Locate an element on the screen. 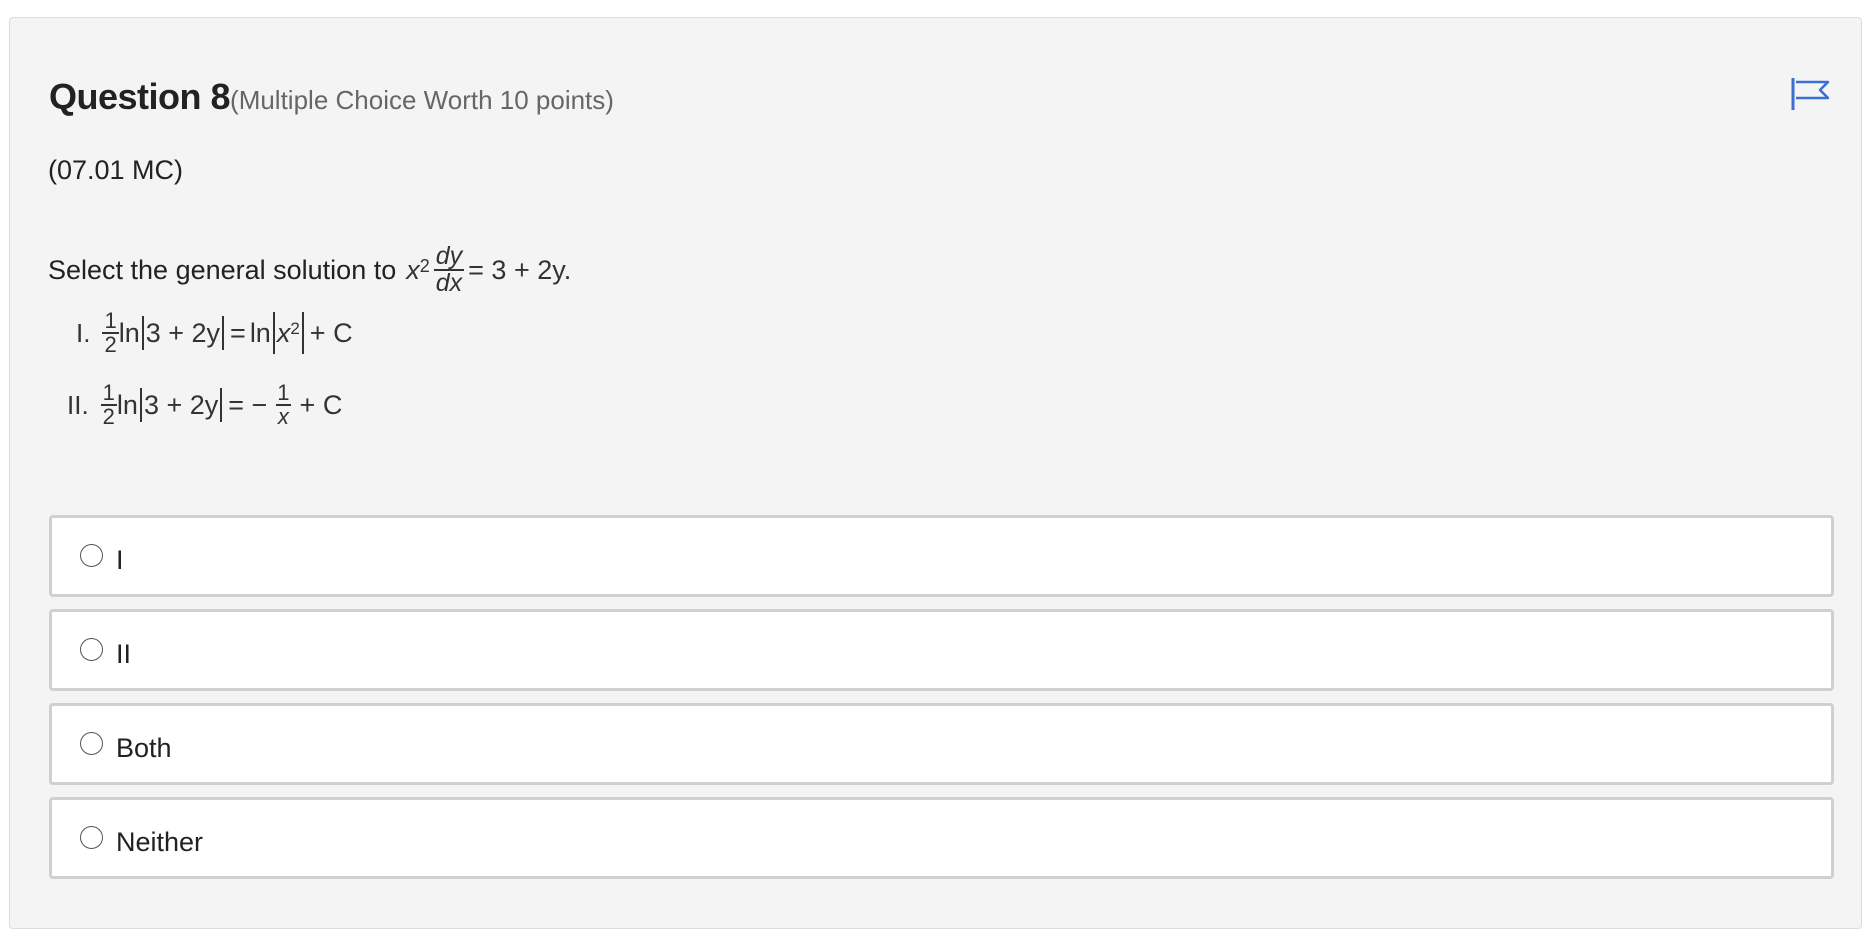 This screenshot has height=947, width=1871. statement-label: I. is located at coordinates (83, 332).